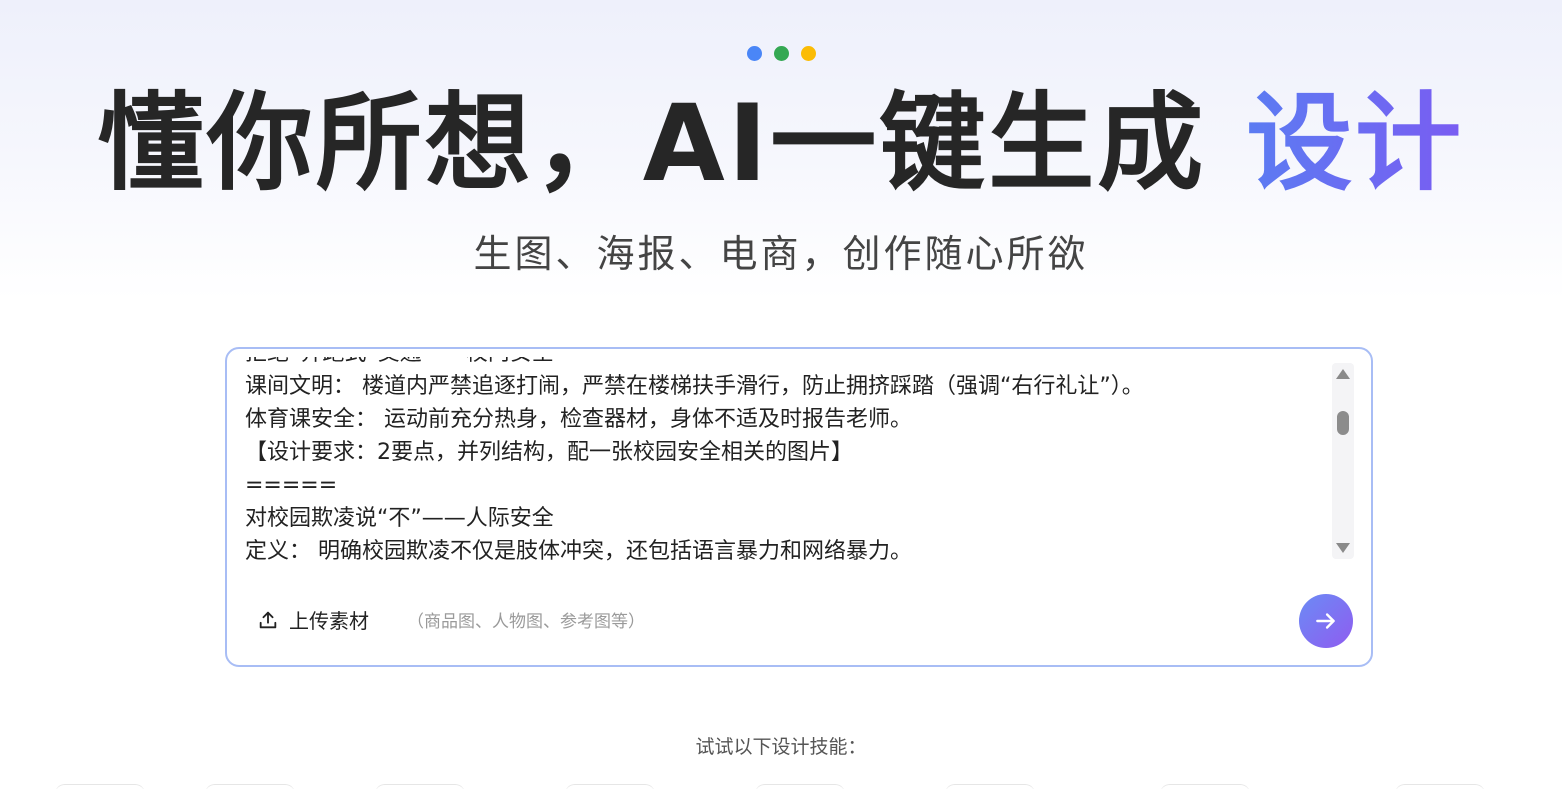 The width and height of the screenshot is (1562, 789). I want to click on arrow-right-icon, so click(1325, 621).